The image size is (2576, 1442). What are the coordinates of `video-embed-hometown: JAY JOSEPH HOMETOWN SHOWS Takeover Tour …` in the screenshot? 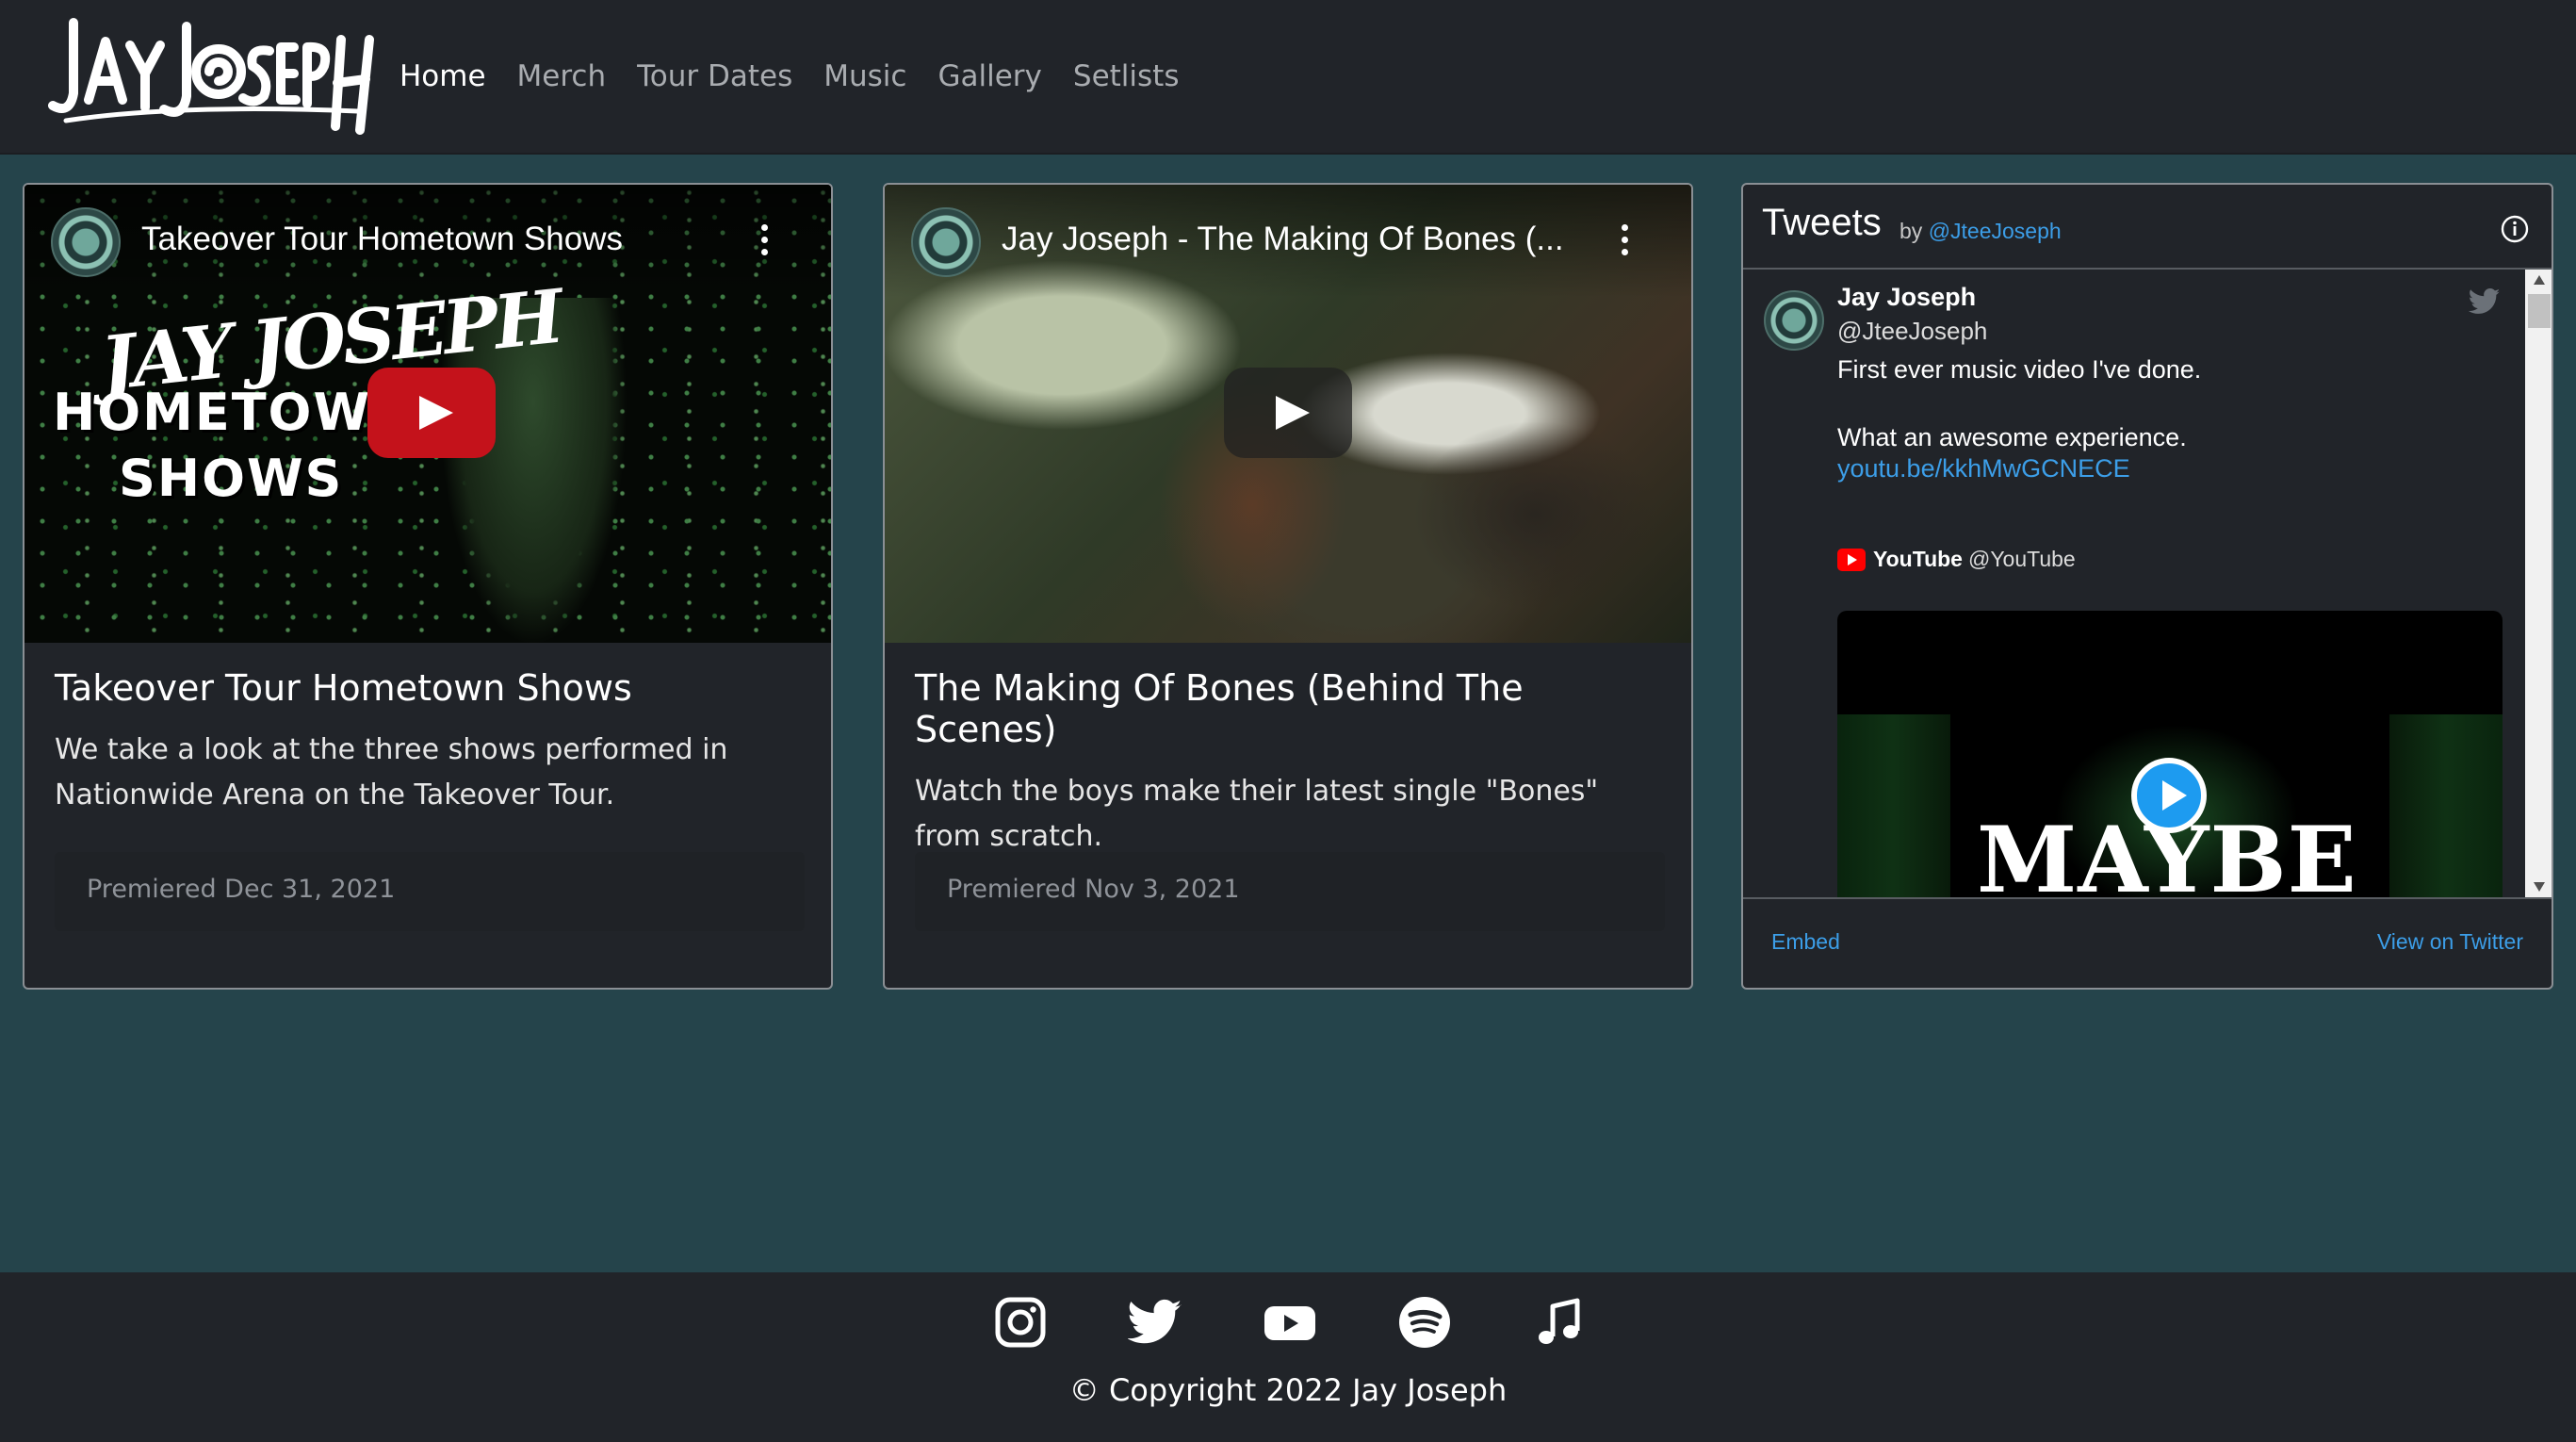 It's located at (427, 414).